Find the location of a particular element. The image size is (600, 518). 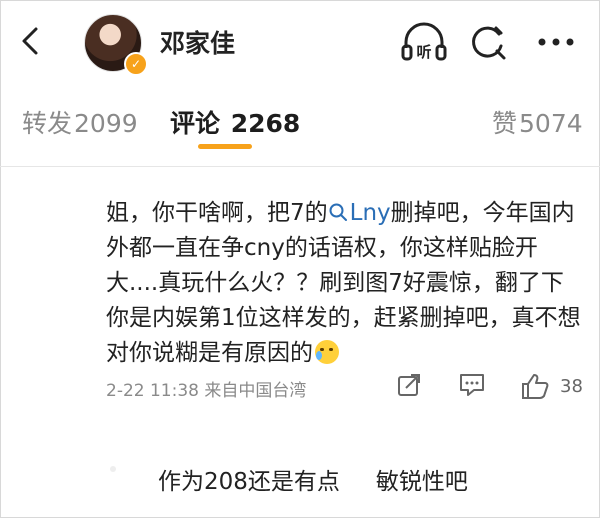

next-comment-text: 作为208还是有点 敏锐性吧 is located at coordinates (313, 479).